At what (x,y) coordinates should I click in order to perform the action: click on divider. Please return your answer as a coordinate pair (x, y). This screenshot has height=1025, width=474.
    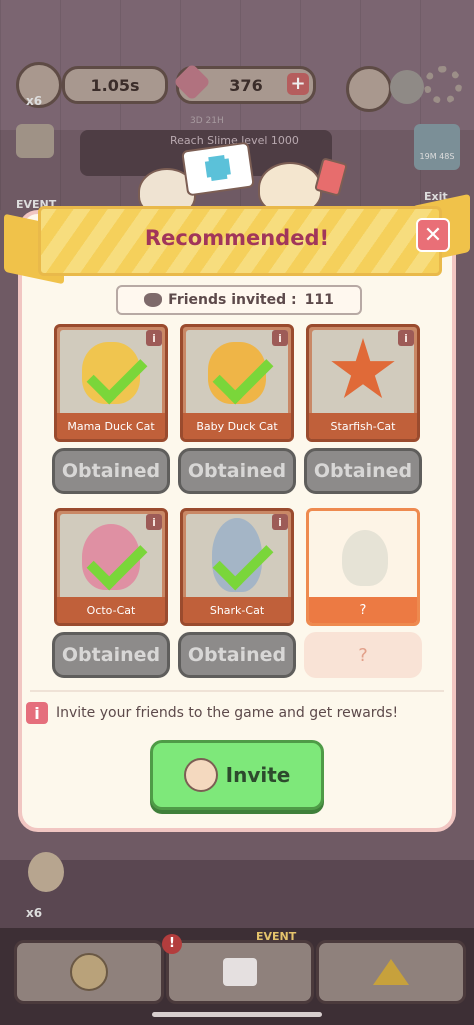
    Looking at the image, I should click on (237, 691).